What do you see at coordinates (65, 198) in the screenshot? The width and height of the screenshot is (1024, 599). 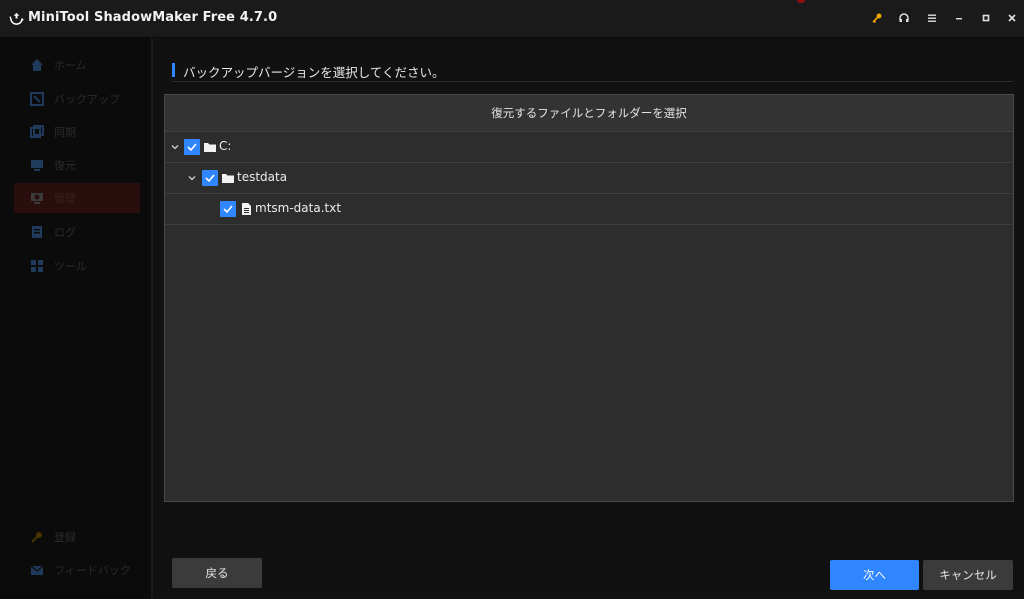 I see `sidebar-item-label: 管理` at bounding box center [65, 198].